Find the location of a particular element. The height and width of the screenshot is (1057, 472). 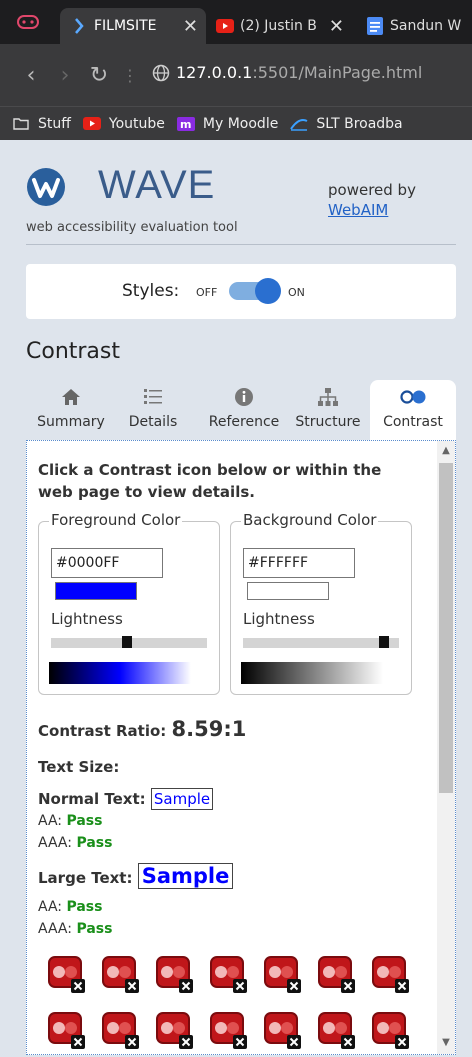

styles-toggle-knob is located at coordinates (268, 291).